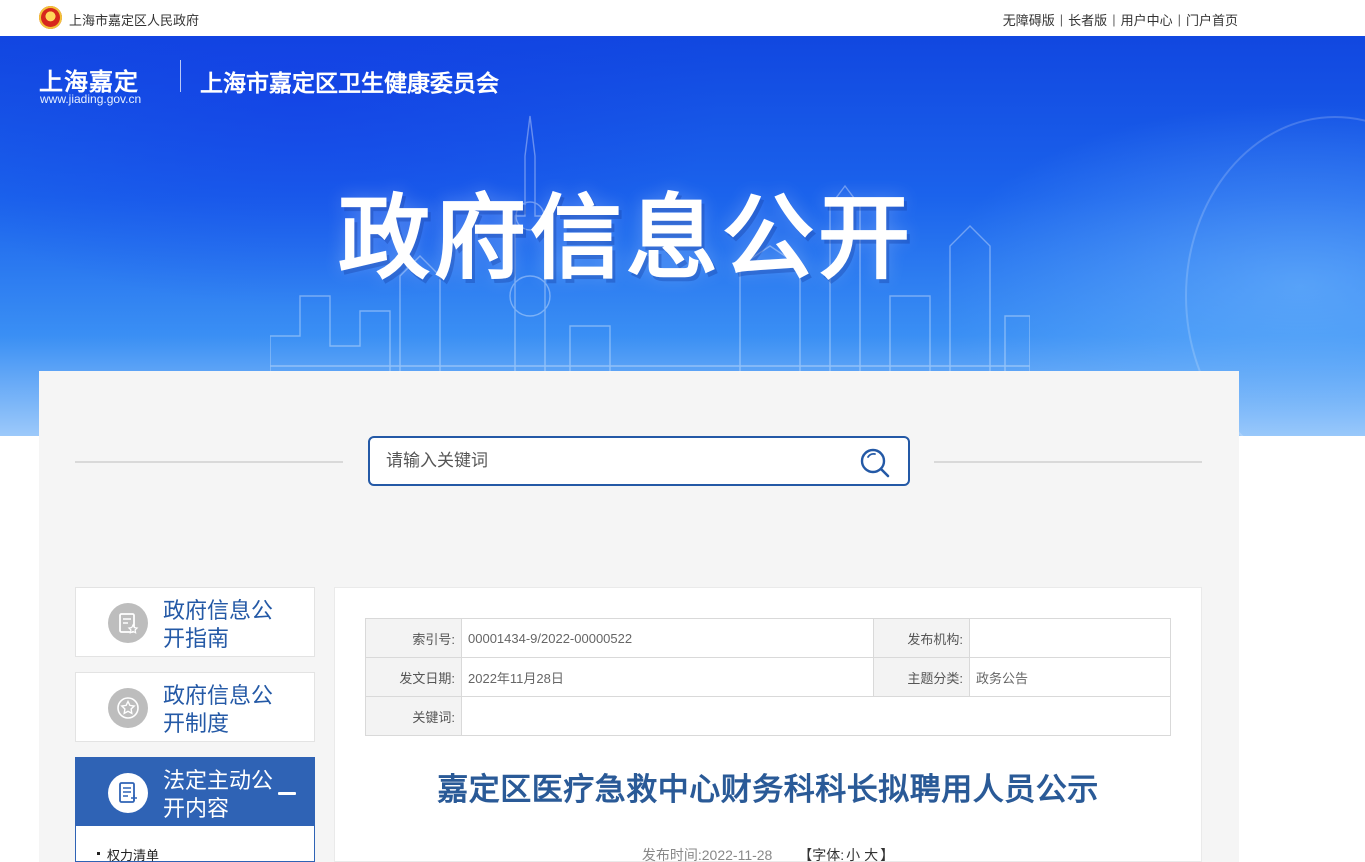 The height and width of the screenshot is (862, 1365). I want to click on star-badge-icon, so click(128, 708).